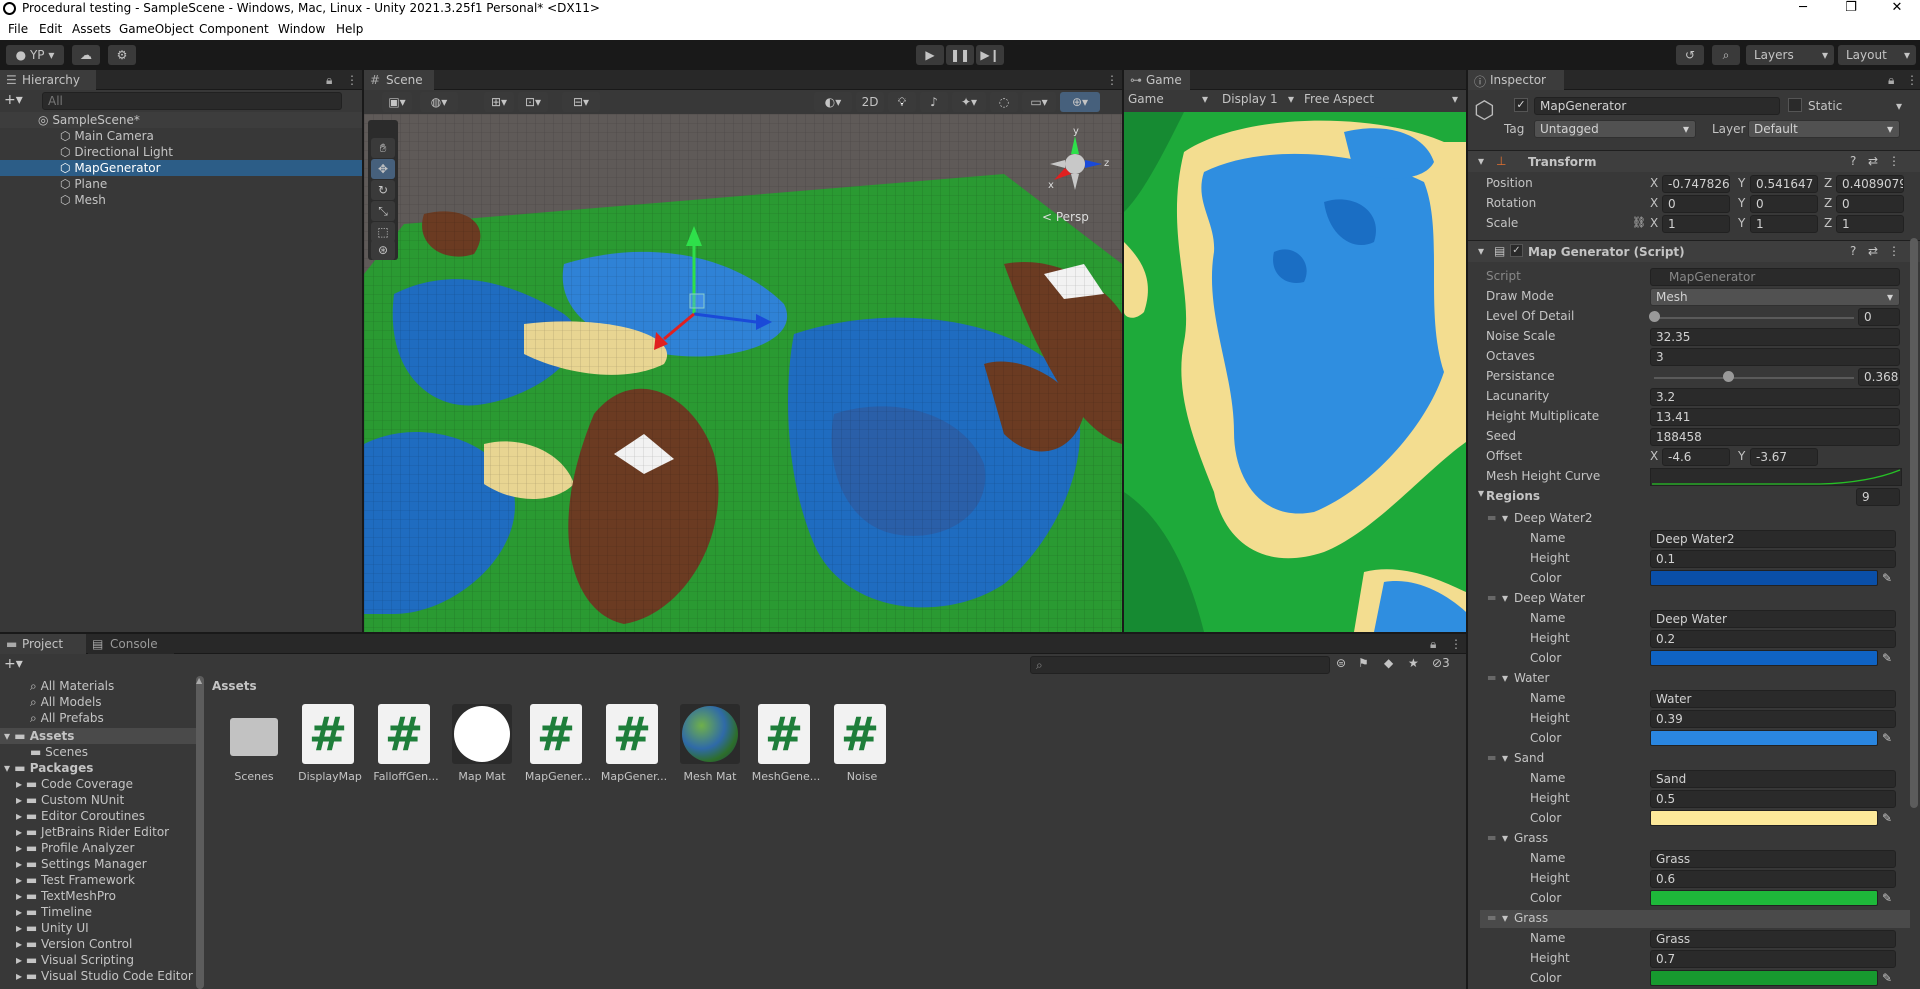 This screenshot has width=1920, height=989. I want to click on menu-file: File, so click(18, 29).